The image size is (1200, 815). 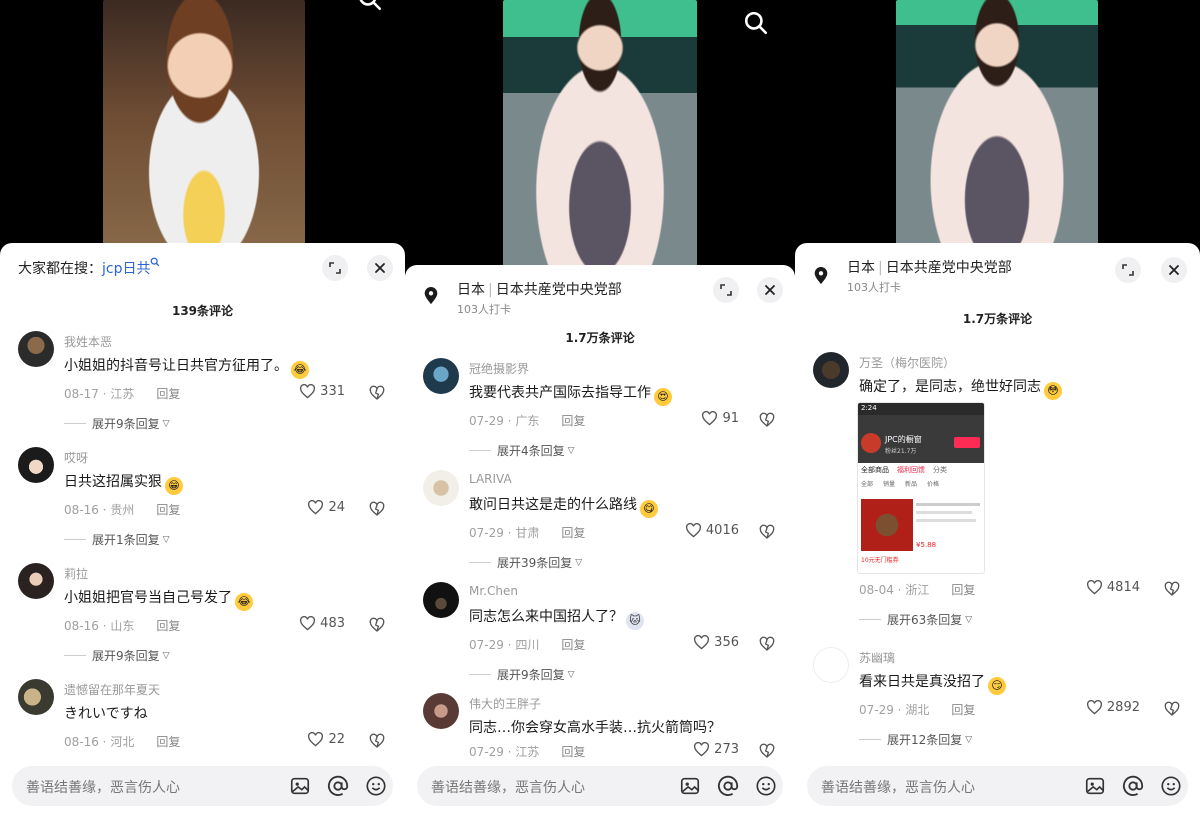 I want to click on like-button: 2892, so click(x=1113, y=707).